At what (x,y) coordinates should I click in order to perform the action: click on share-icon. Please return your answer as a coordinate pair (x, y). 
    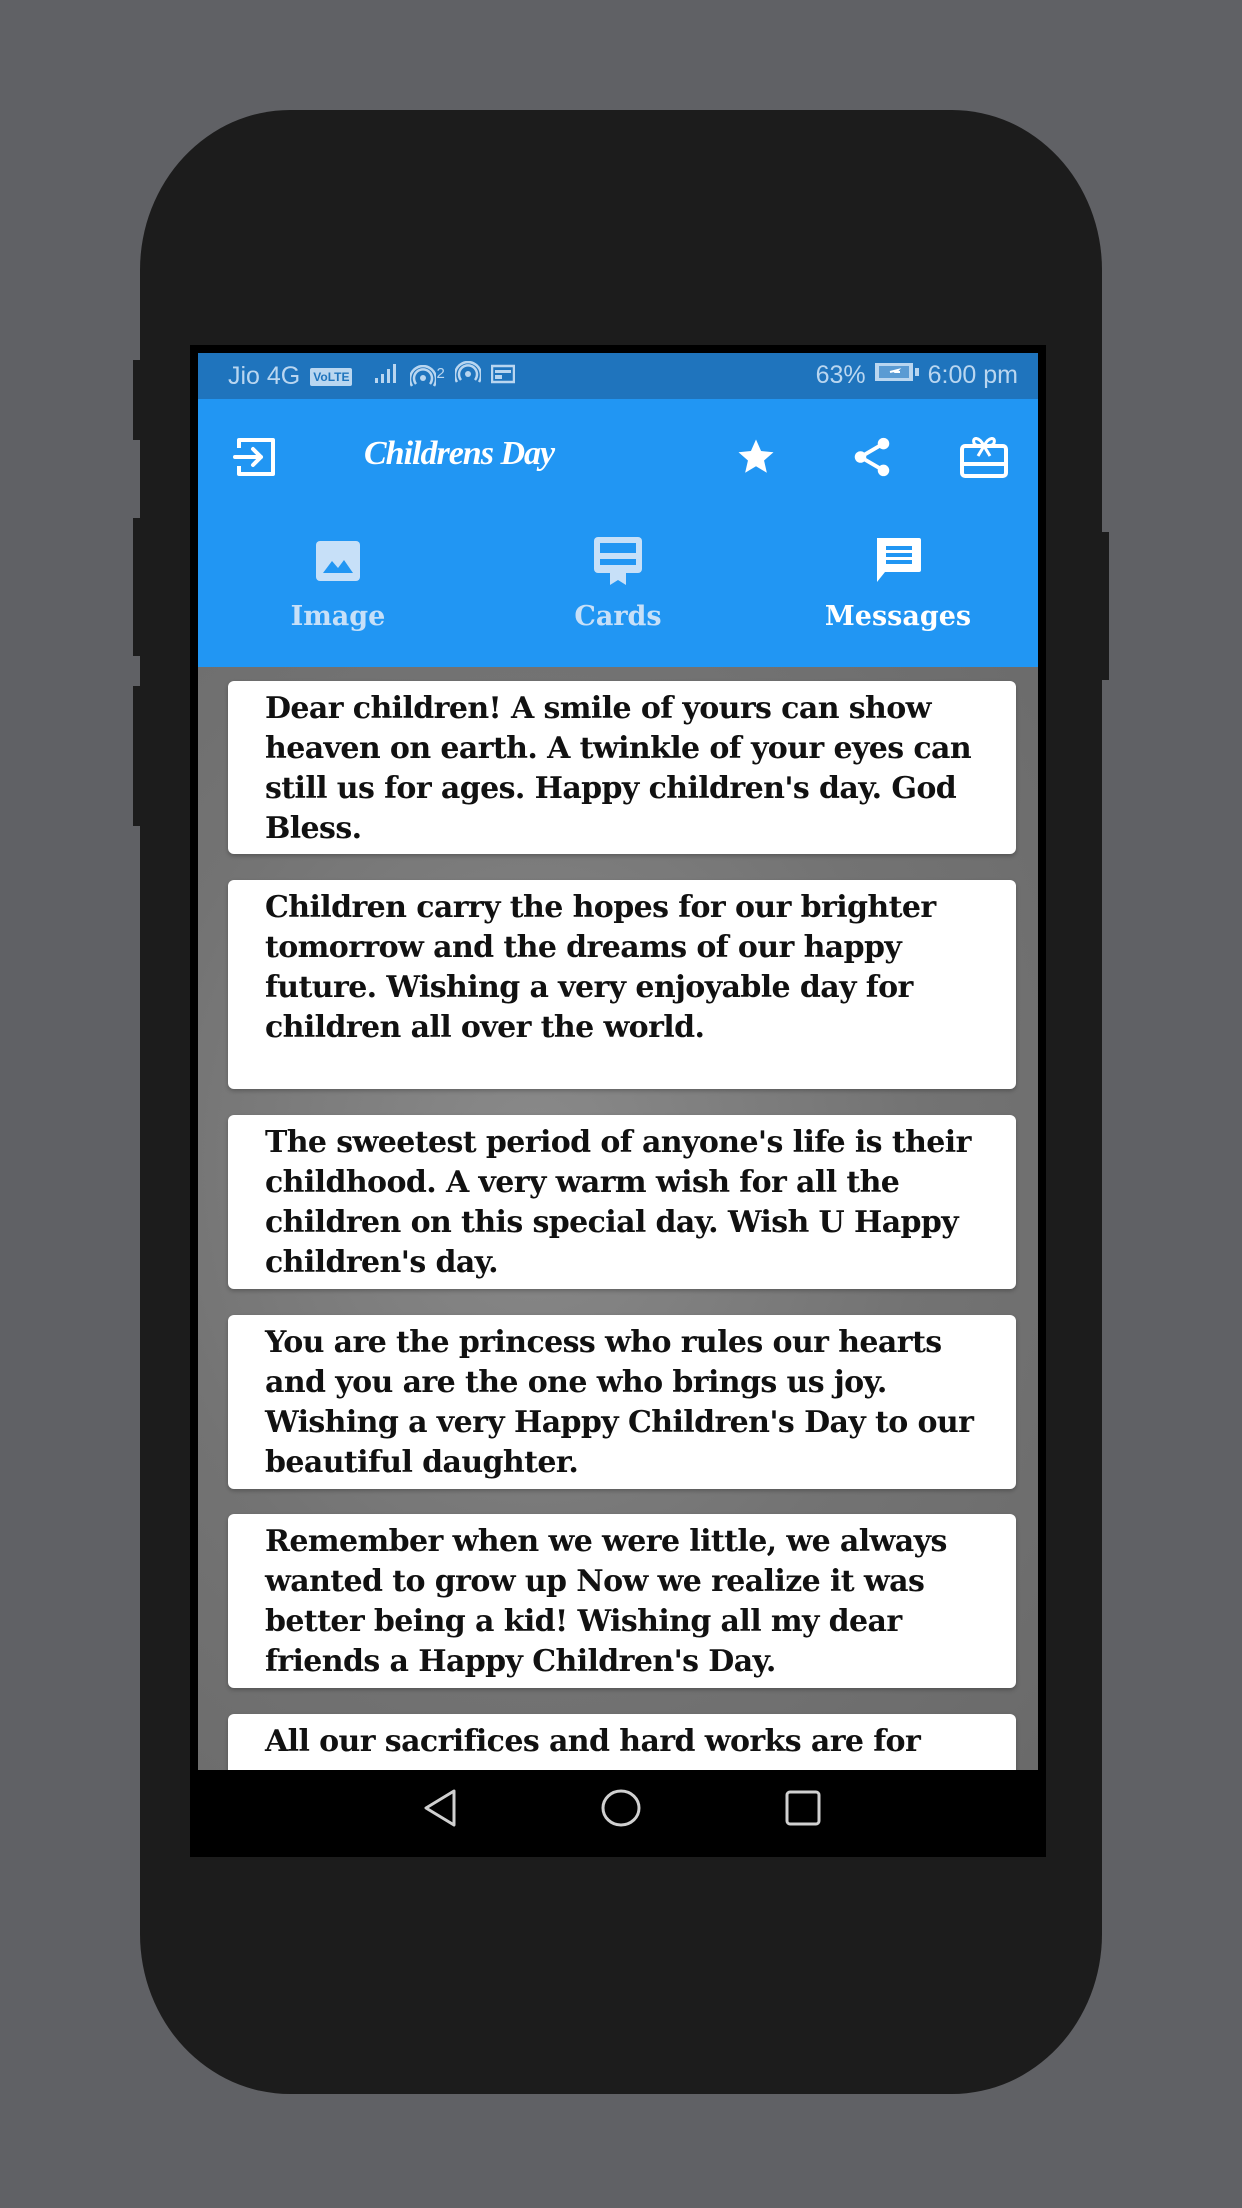
    Looking at the image, I should click on (872, 459).